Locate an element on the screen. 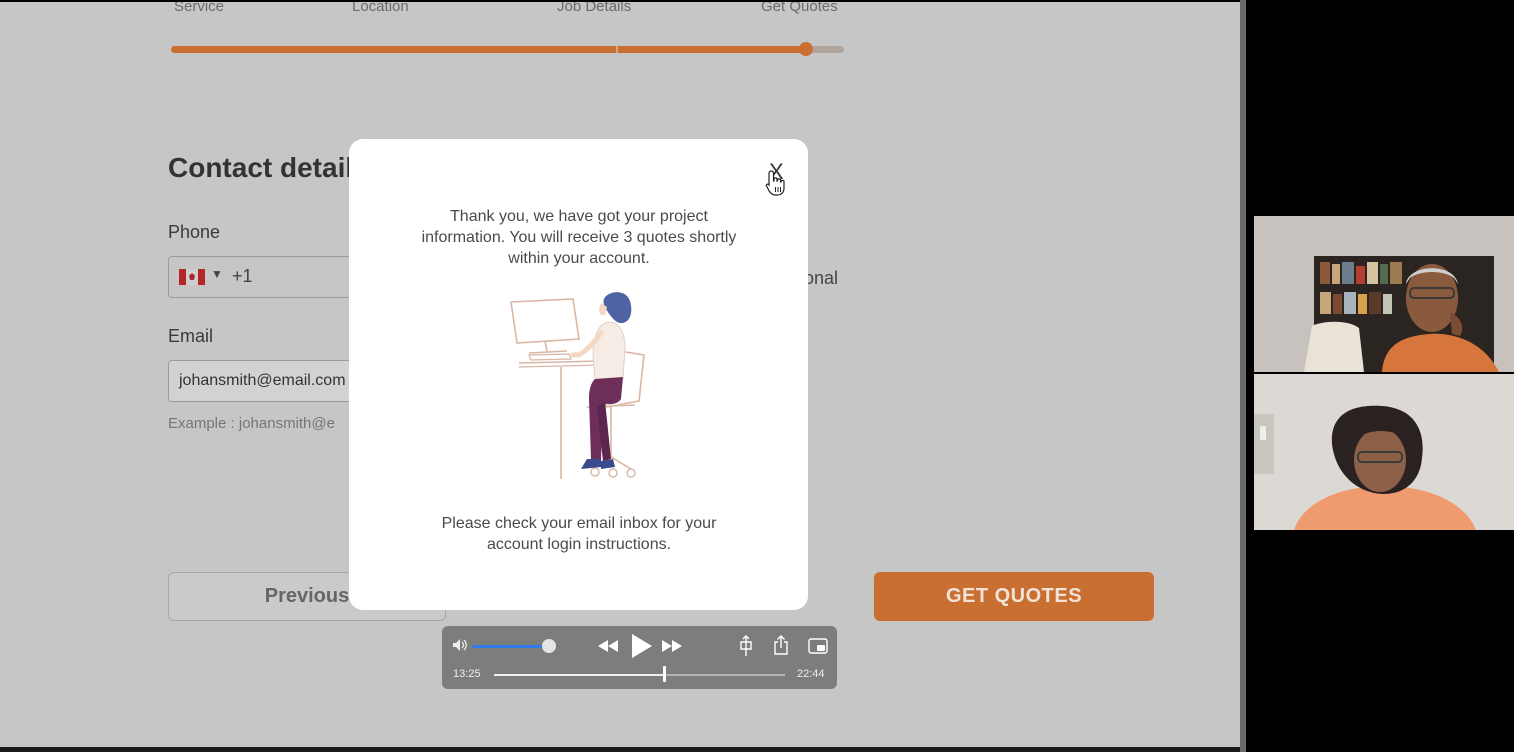  get-quotes-button: GET QUOTES is located at coordinates (1014, 596).